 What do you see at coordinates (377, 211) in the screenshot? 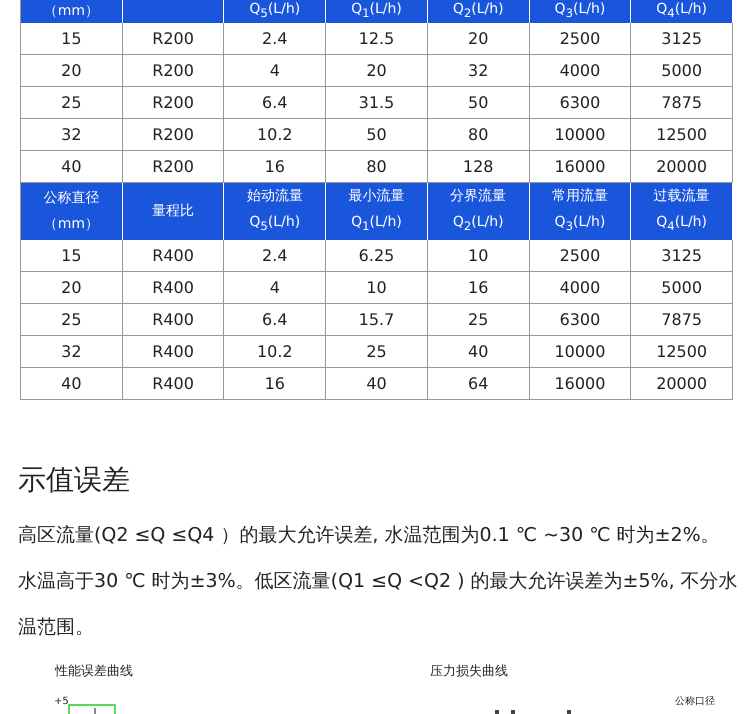
I see `column-header: 最小流量Q$_{1}$(L/h)` at bounding box center [377, 211].